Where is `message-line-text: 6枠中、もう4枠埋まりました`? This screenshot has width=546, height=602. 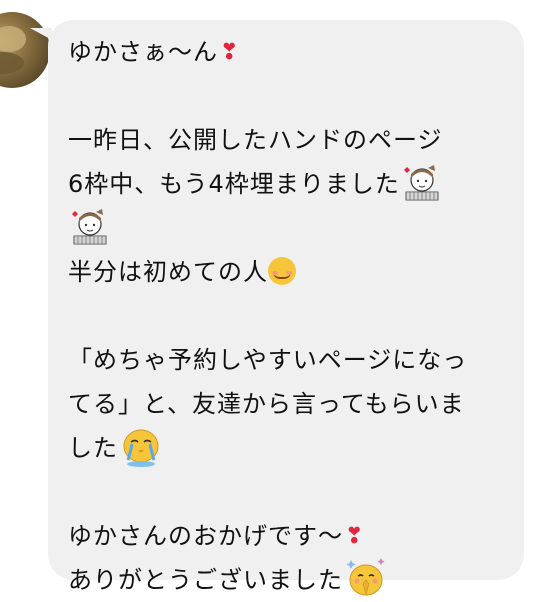 message-line-text: 6枠中、もう4枠埋まりました is located at coordinates (234, 184).